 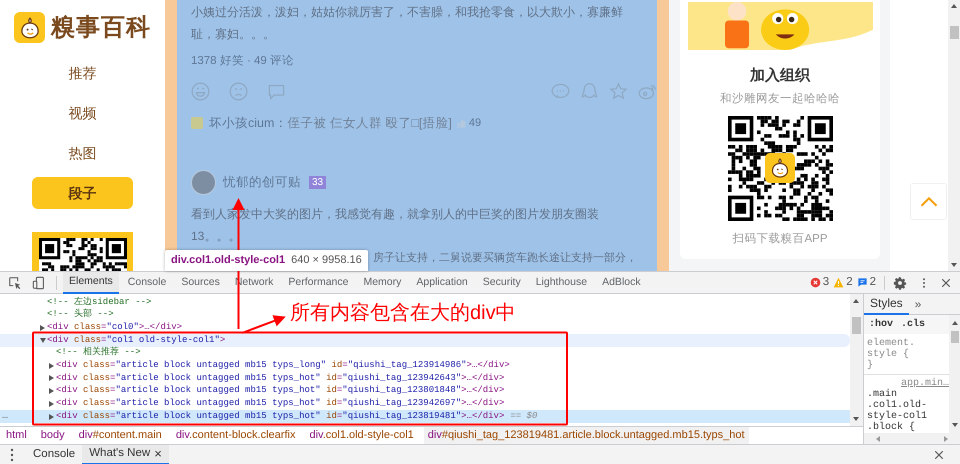 What do you see at coordinates (873, 283) in the screenshot?
I see `message-count: 2` at bounding box center [873, 283].